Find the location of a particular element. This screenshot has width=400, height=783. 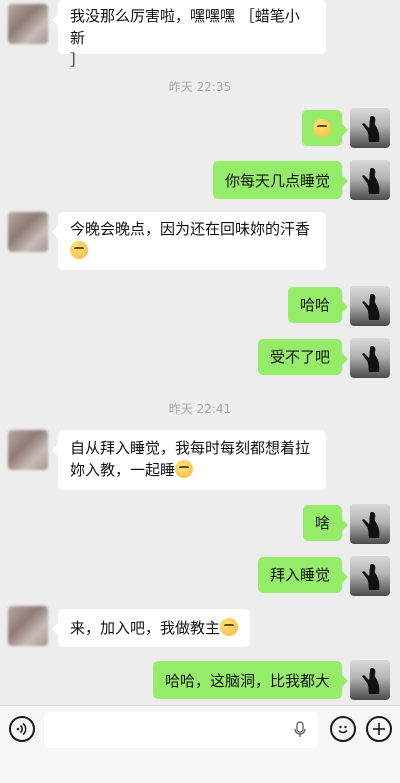

message-input is located at coordinates (181, 730).